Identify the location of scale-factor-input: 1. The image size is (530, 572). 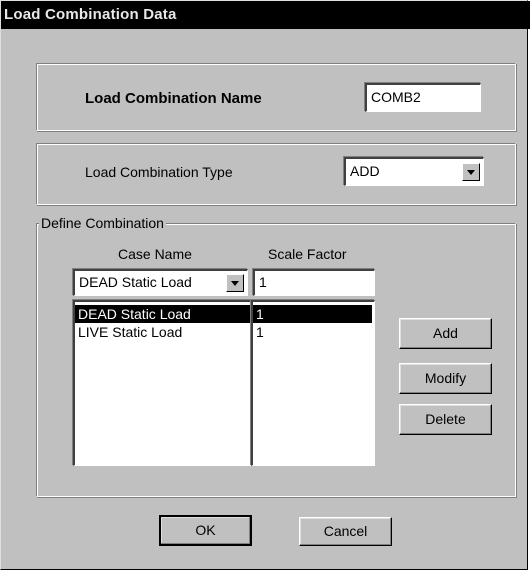
(314, 282).